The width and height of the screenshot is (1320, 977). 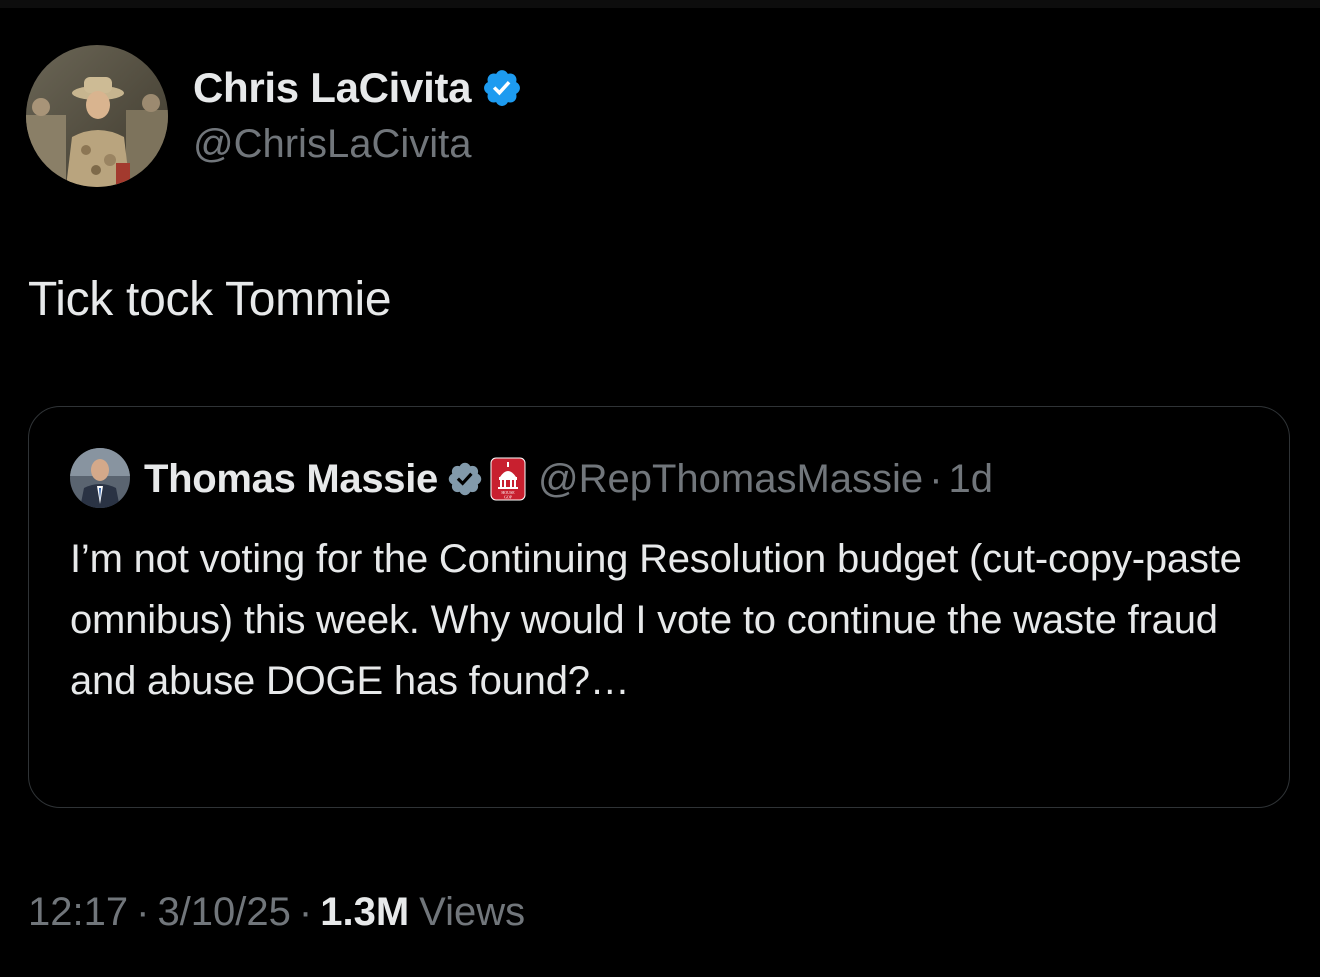 I want to click on tweet-time: 12:17, so click(x=78, y=912).